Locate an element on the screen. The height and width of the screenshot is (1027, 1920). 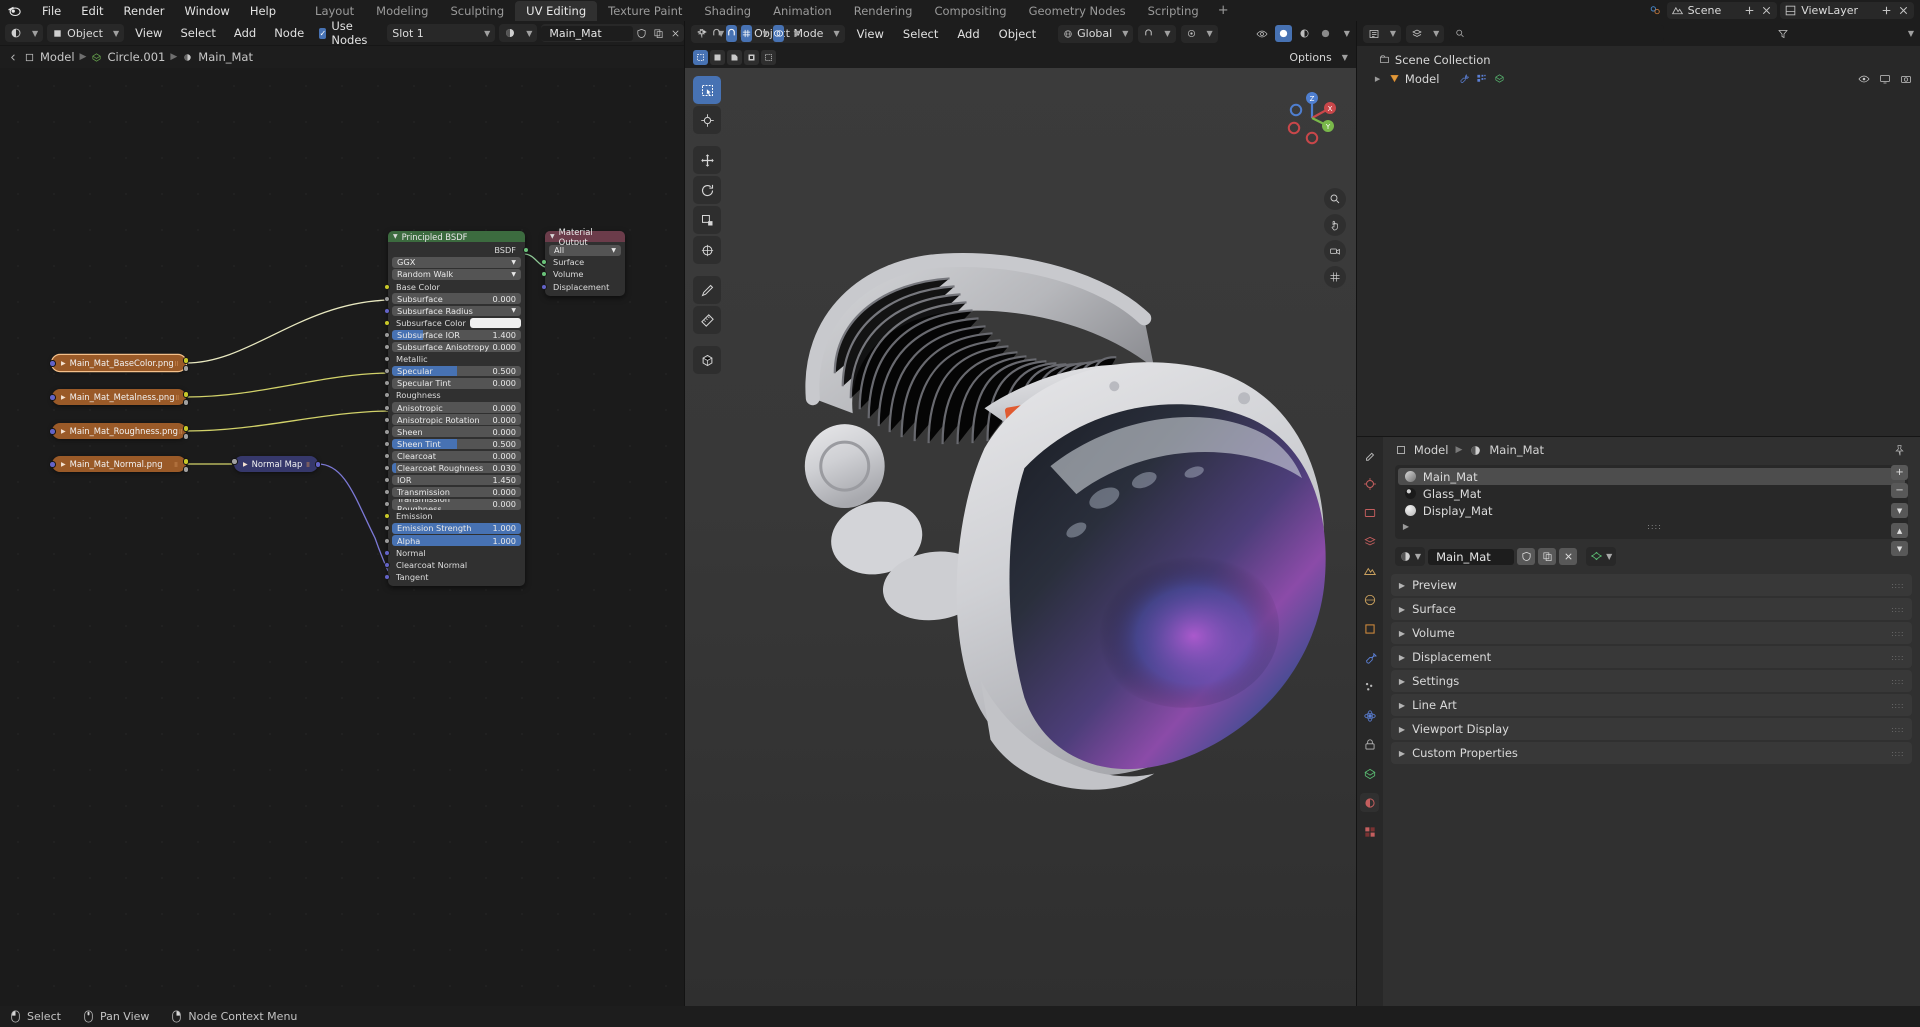
snap-options-chevron-icon: ▼ is located at coordinates (762, 33).